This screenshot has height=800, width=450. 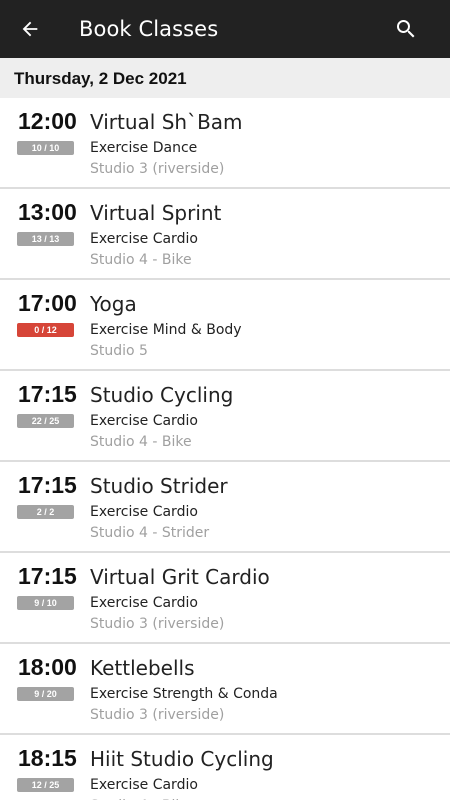 I want to click on class-name: Kettlebells, so click(x=142, y=668).